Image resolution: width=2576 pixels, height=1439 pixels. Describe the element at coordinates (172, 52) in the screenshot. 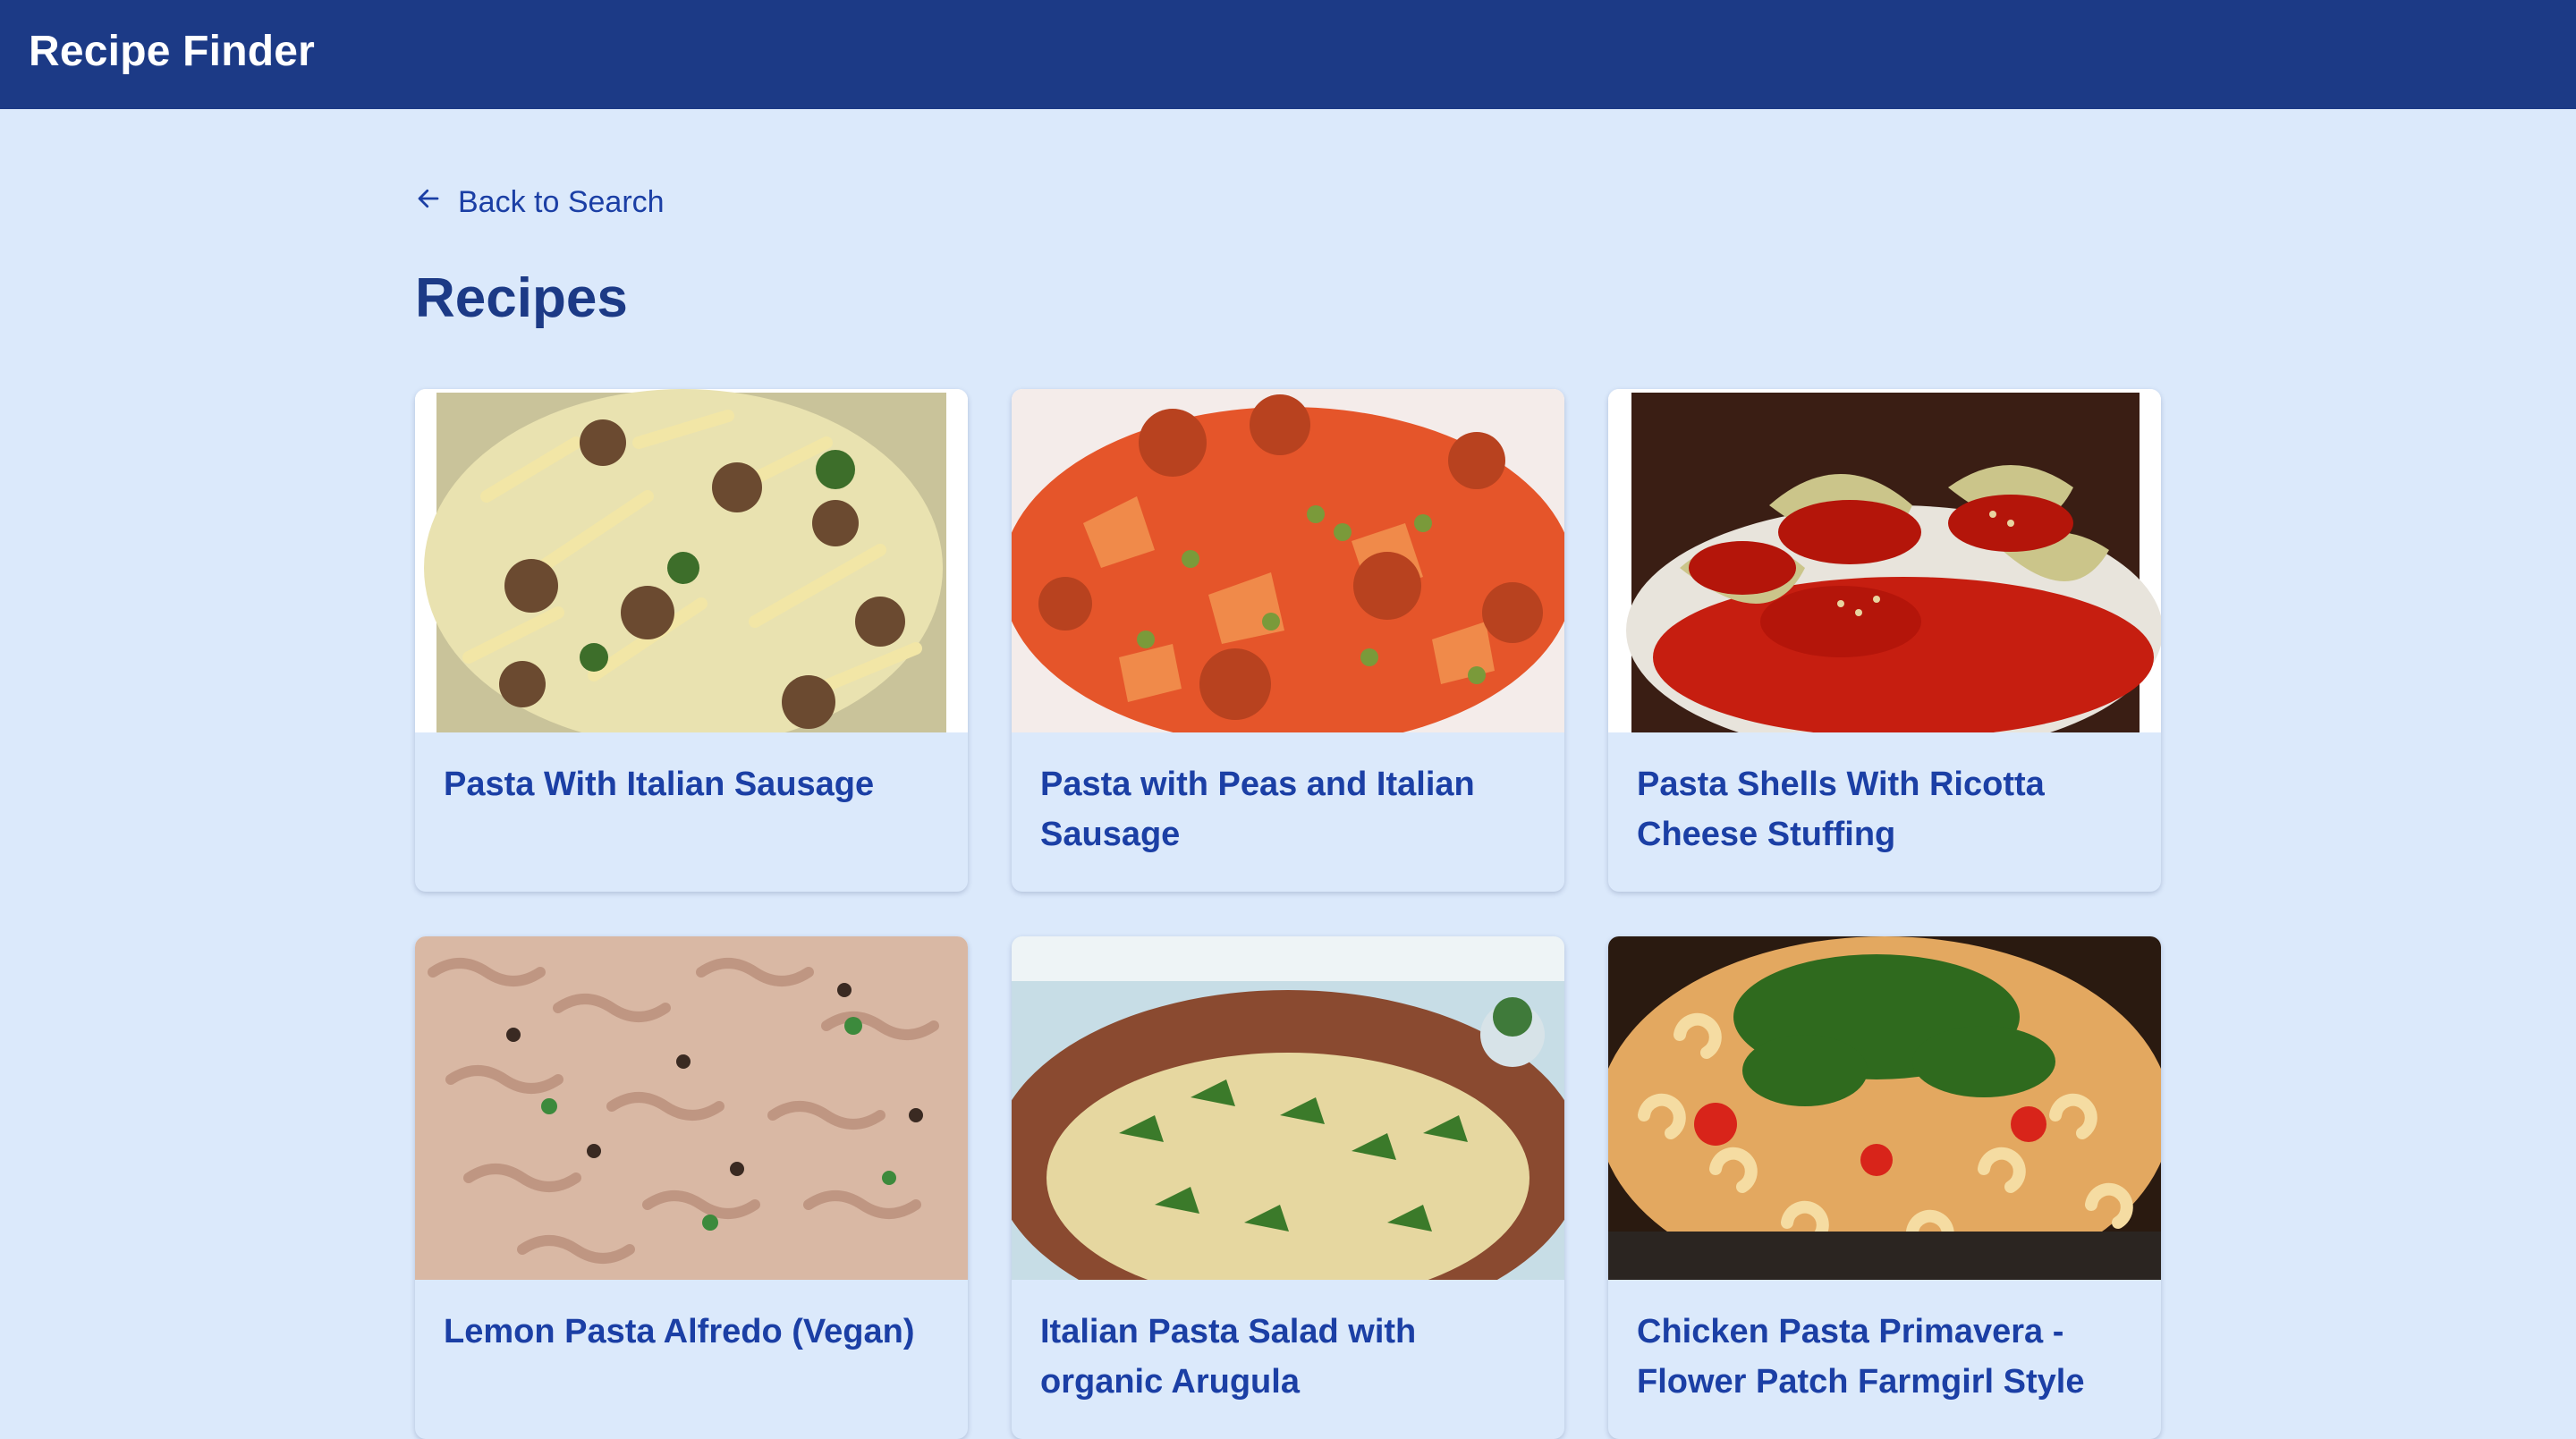

I see `app-title: Recipe Finder` at that location.